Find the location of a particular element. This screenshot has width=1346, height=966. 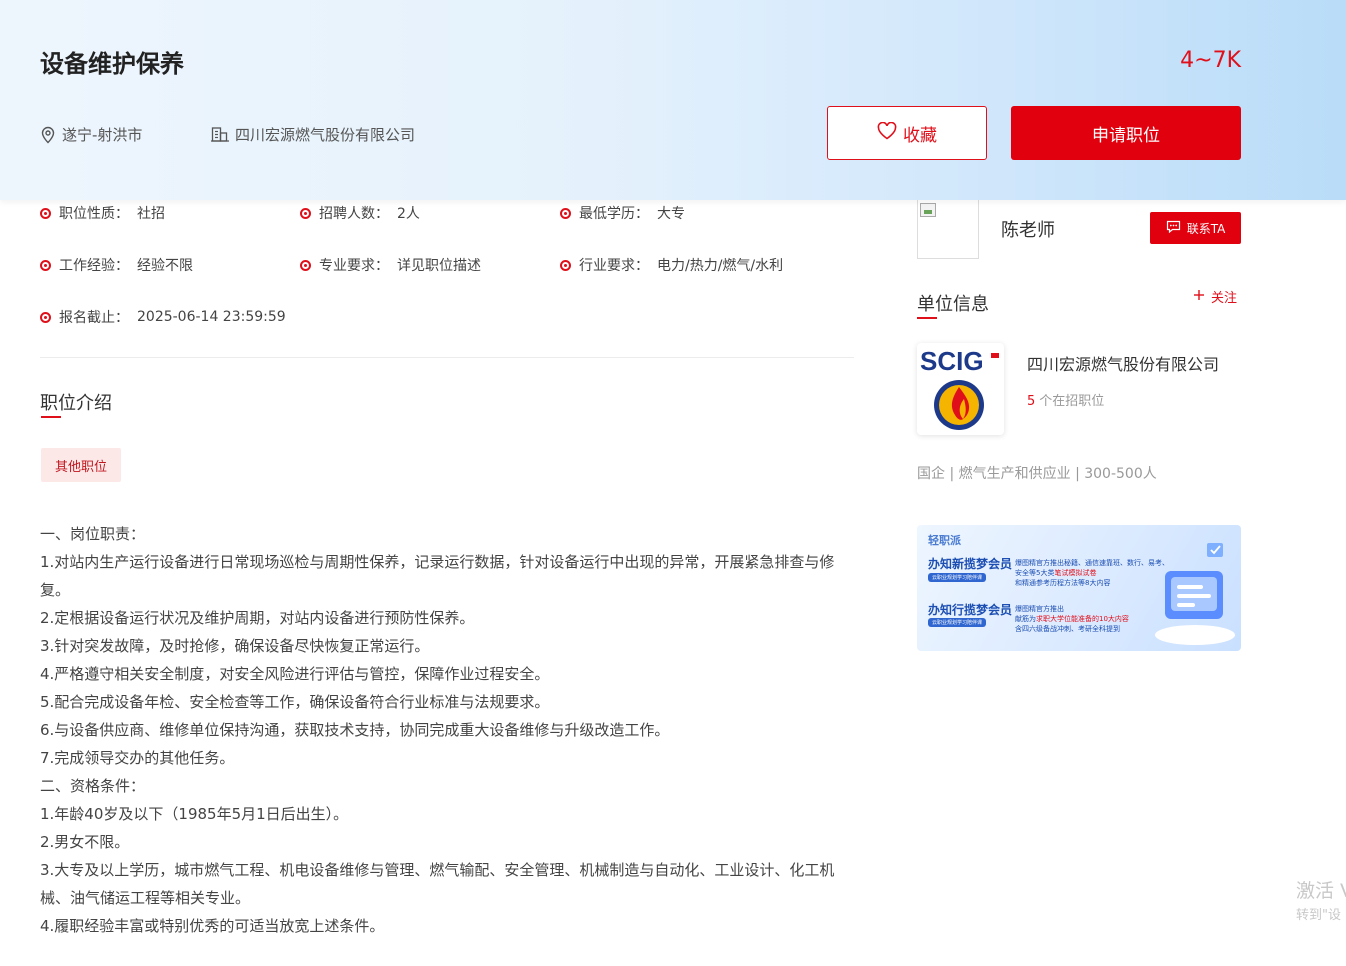

jobs-suffix: 个在招职位 is located at coordinates (1072, 401).